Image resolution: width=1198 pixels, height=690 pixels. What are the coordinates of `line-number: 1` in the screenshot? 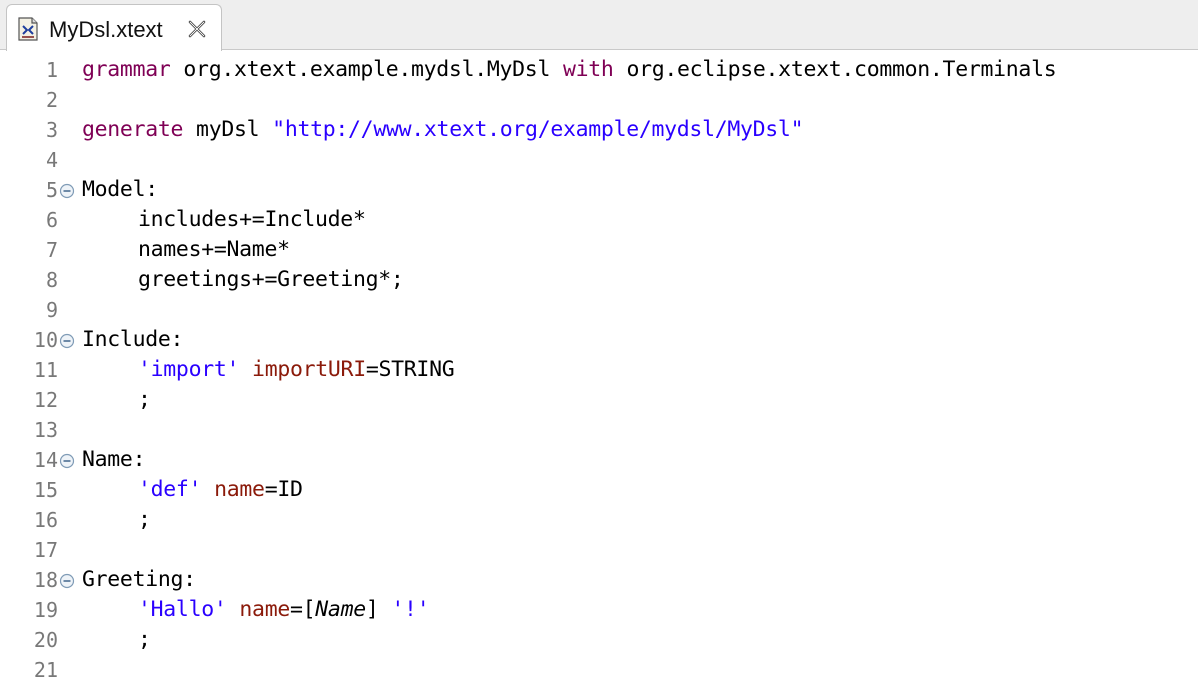 It's located at (51, 70).